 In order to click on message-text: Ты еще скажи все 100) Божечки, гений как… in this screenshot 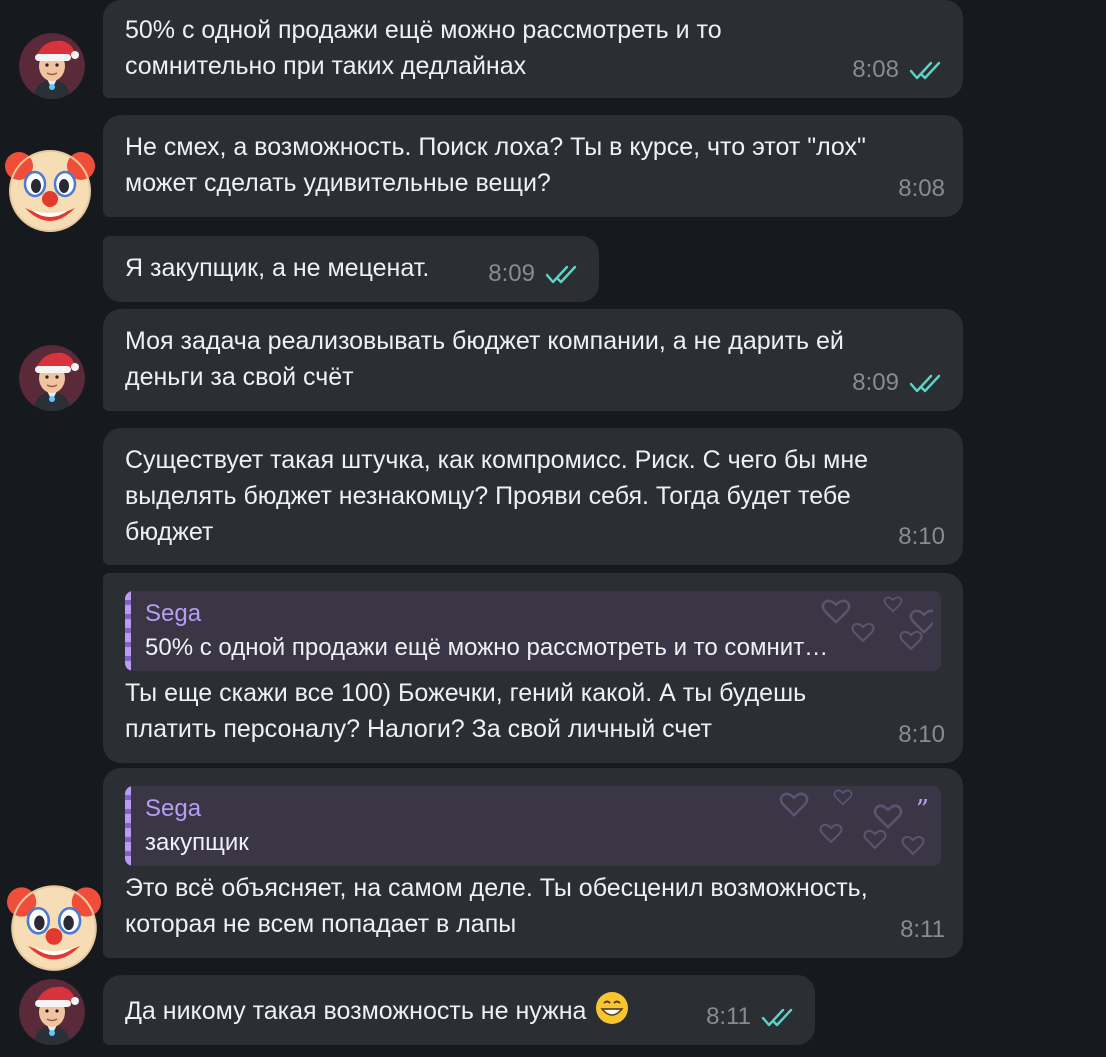, I will do `click(466, 711)`.